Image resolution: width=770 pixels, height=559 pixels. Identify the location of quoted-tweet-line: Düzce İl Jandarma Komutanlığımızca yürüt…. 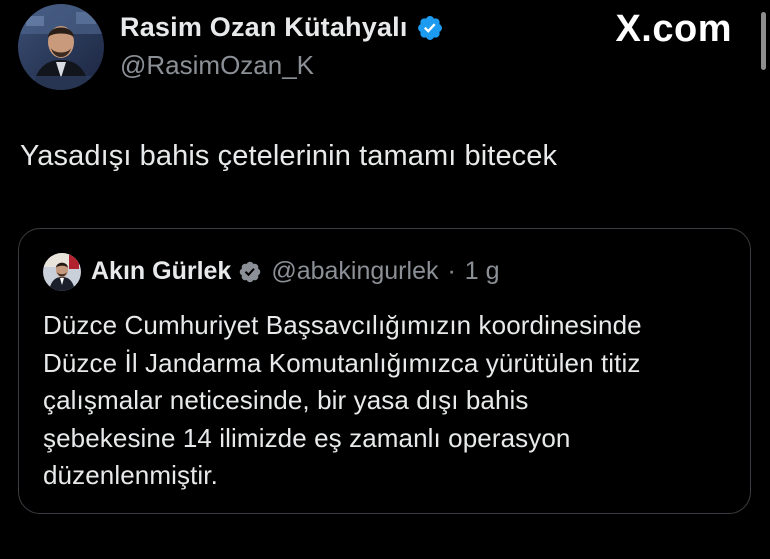
(342, 362).